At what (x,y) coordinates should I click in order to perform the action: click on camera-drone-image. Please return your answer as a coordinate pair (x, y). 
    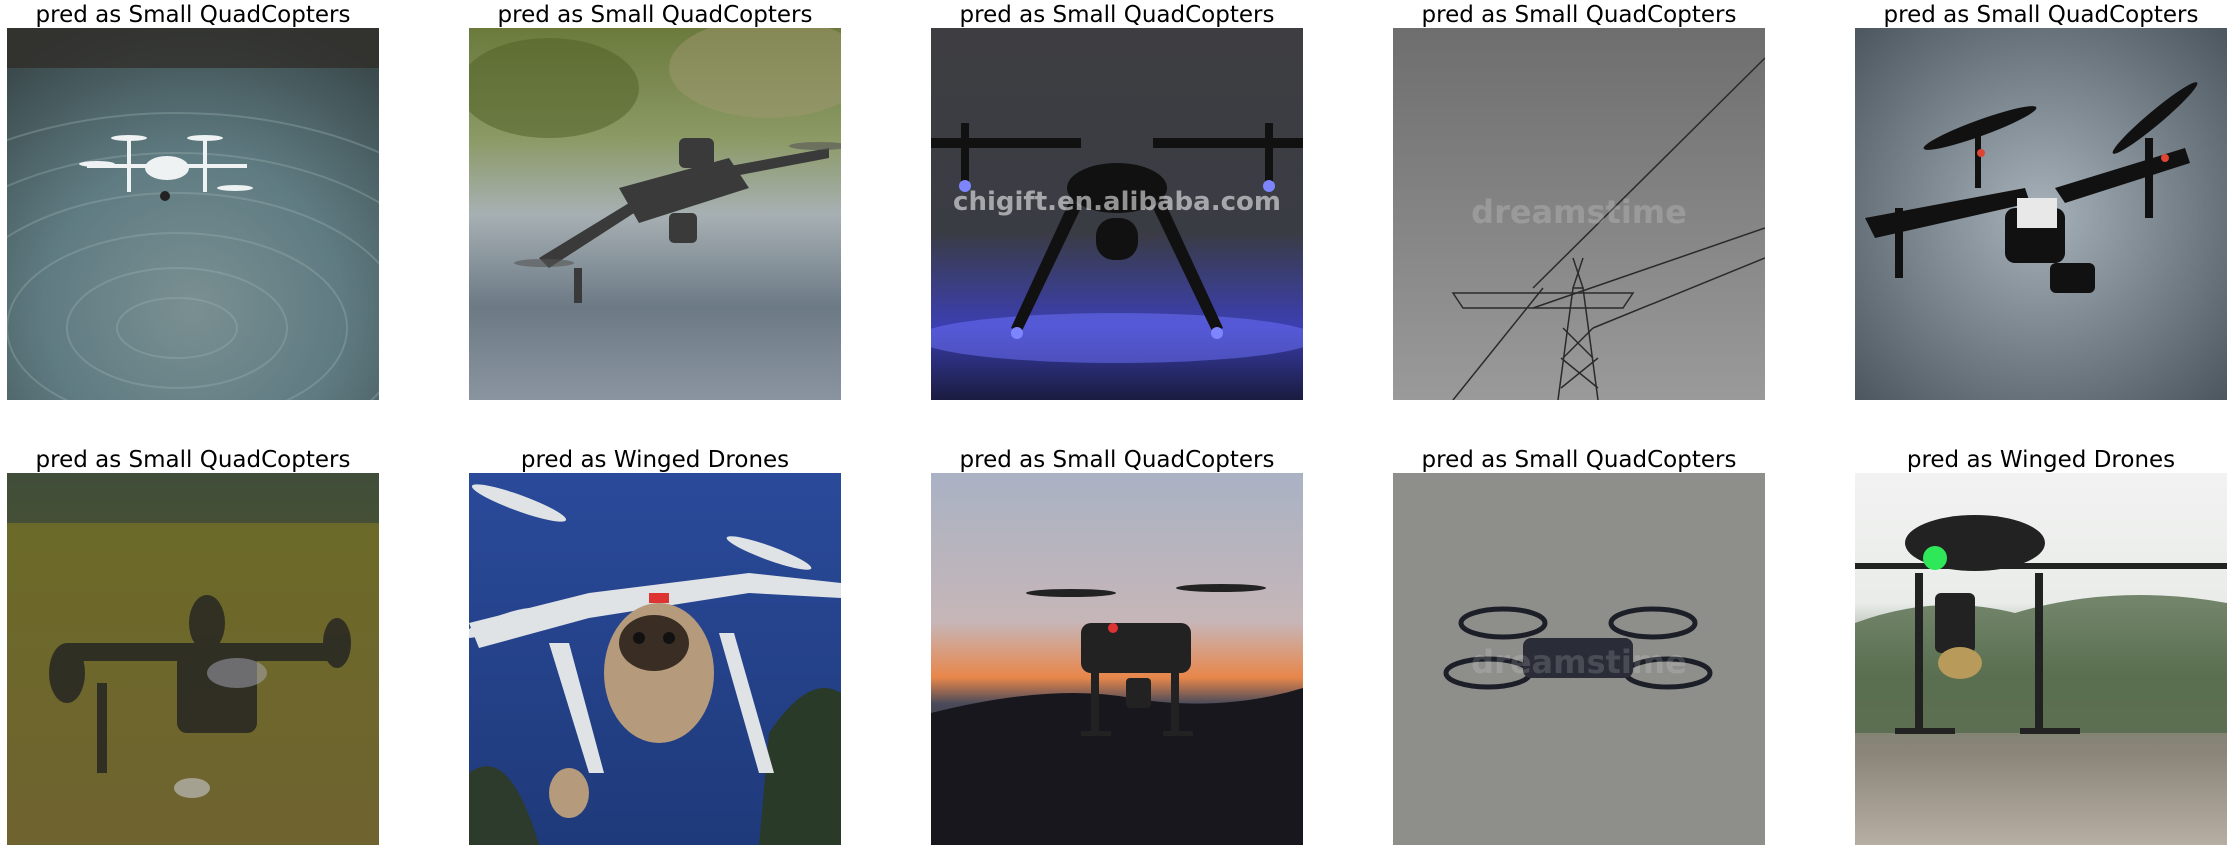
    Looking at the image, I should click on (2041, 214).